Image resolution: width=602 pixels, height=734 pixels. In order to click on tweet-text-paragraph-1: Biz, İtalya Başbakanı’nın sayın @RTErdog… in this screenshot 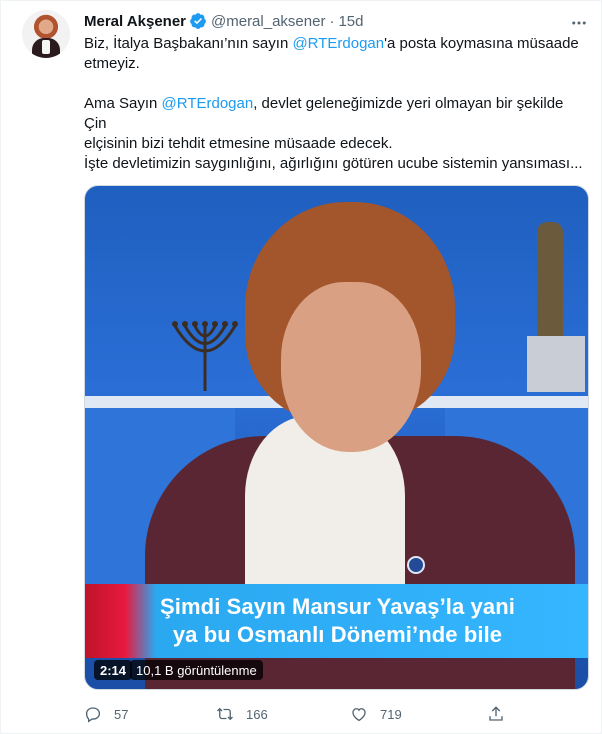, I will do `click(336, 54)`.